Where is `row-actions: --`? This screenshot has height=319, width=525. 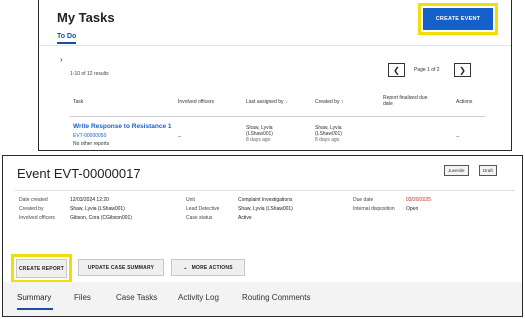 row-actions: -- is located at coordinates (457, 137).